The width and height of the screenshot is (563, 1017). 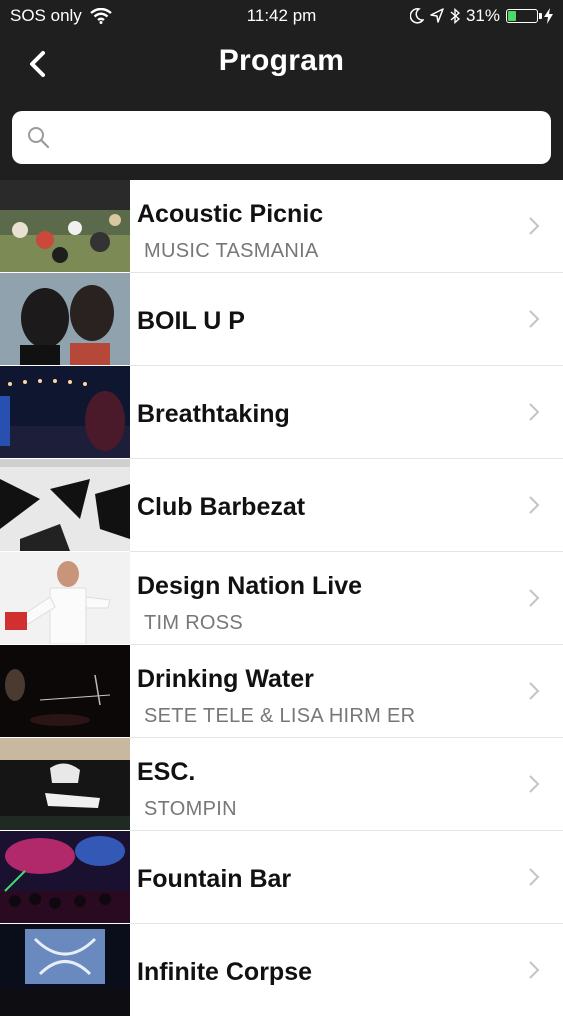 I want to click on item-title: Acoustic Picnic, so click(x=230, y=214).